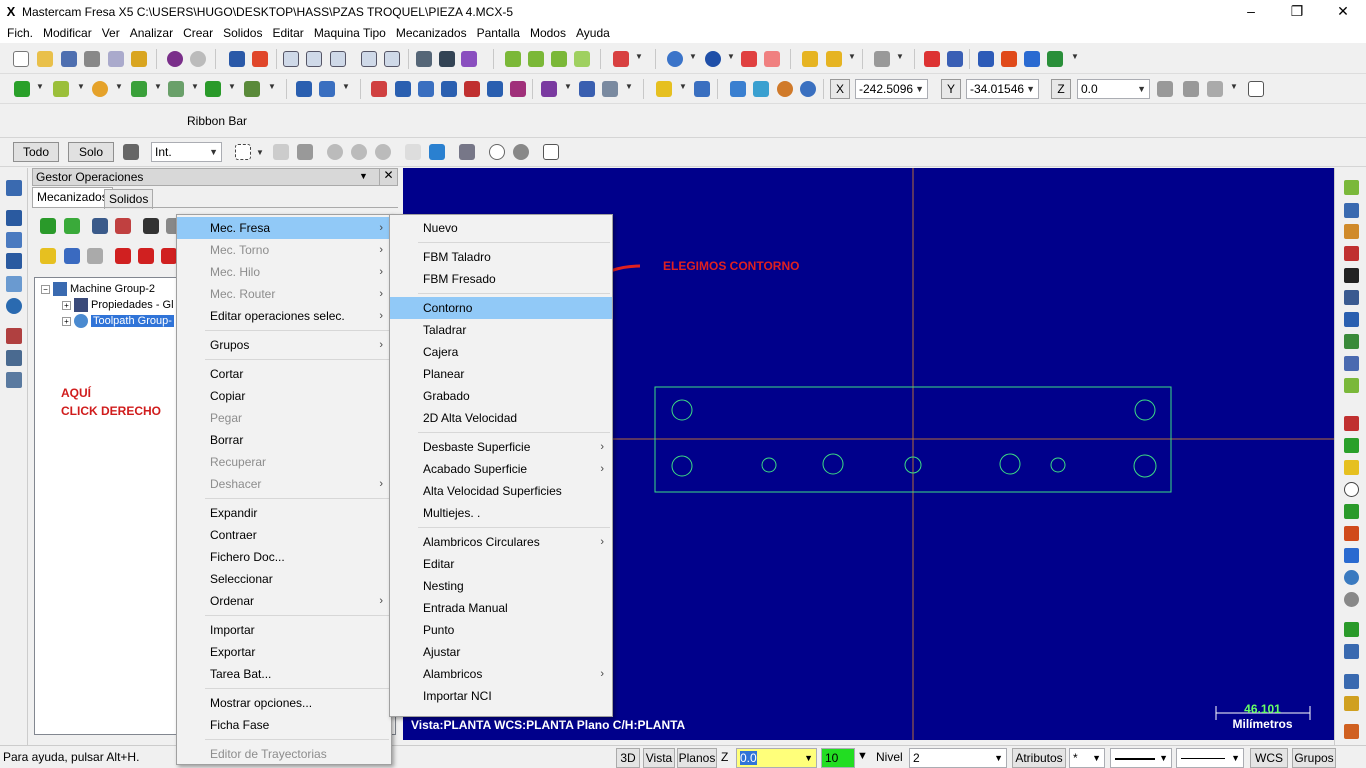  What do you see at coordinates (501, 652) in the screenshot?
I see `submenu-item-ajustar: Ajustar` at bounding box center [501, 652].